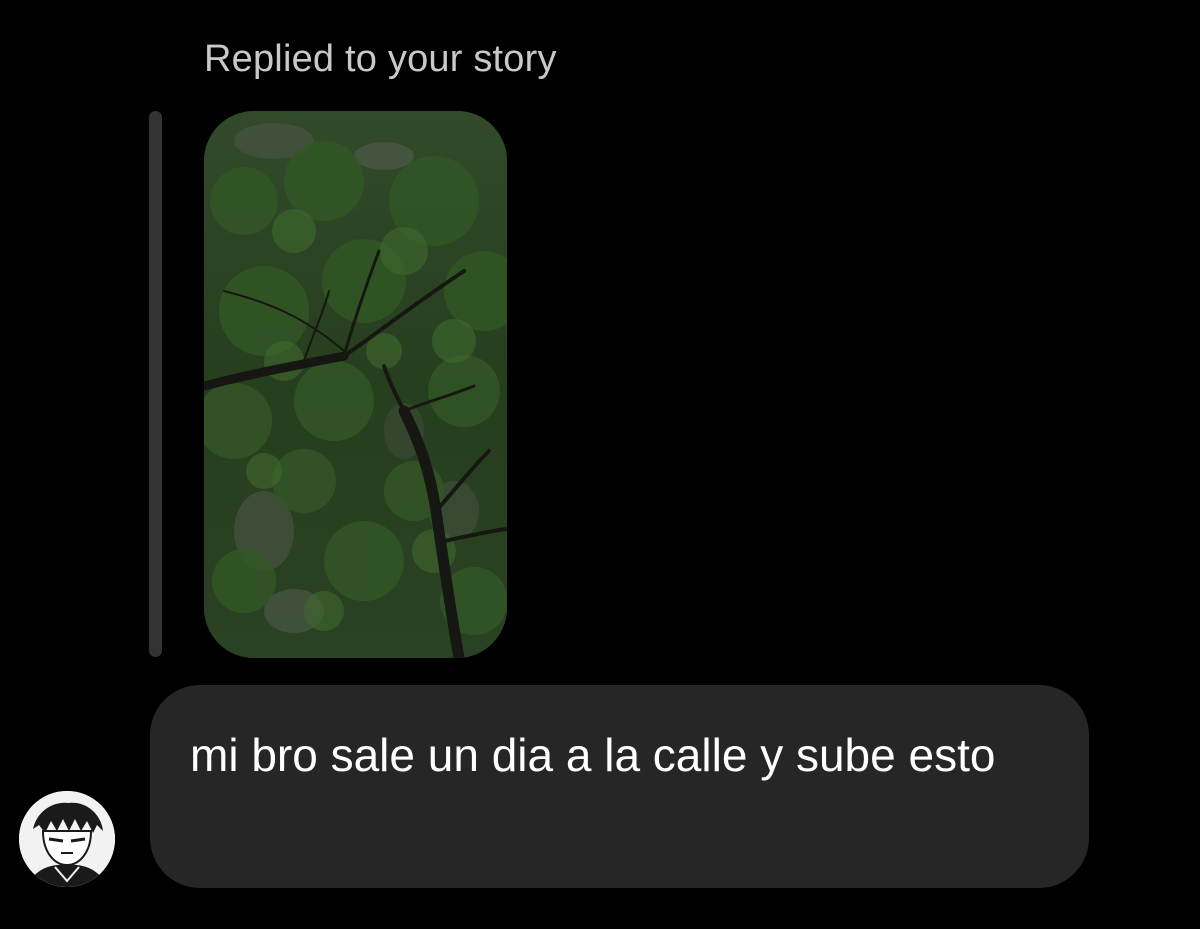 This screenshot has width=1200, height=929. I want to click on replied-to-story-label: Replied to your story, so click(380, 59).